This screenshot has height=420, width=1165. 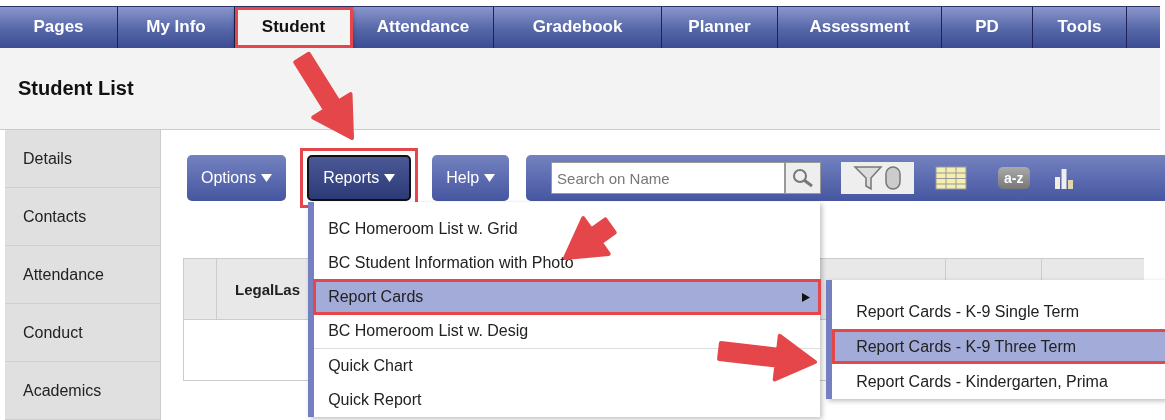 I want to click on menu-item-label: BC Student Information with Photo, so click(x=451, y=263).